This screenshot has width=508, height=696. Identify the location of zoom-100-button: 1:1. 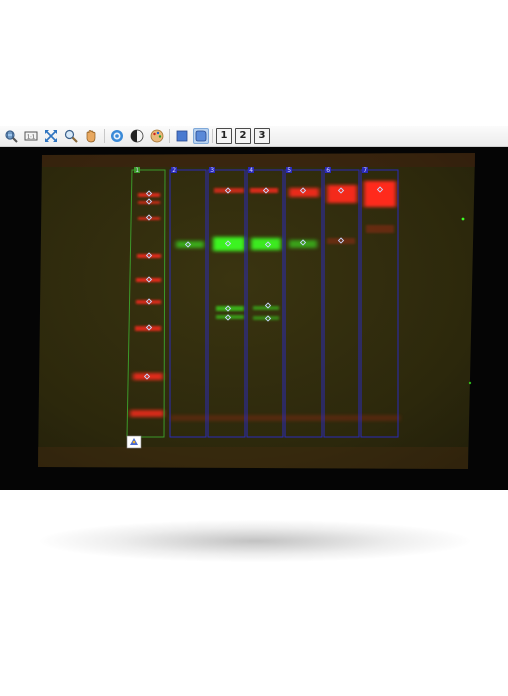
(31, 136).